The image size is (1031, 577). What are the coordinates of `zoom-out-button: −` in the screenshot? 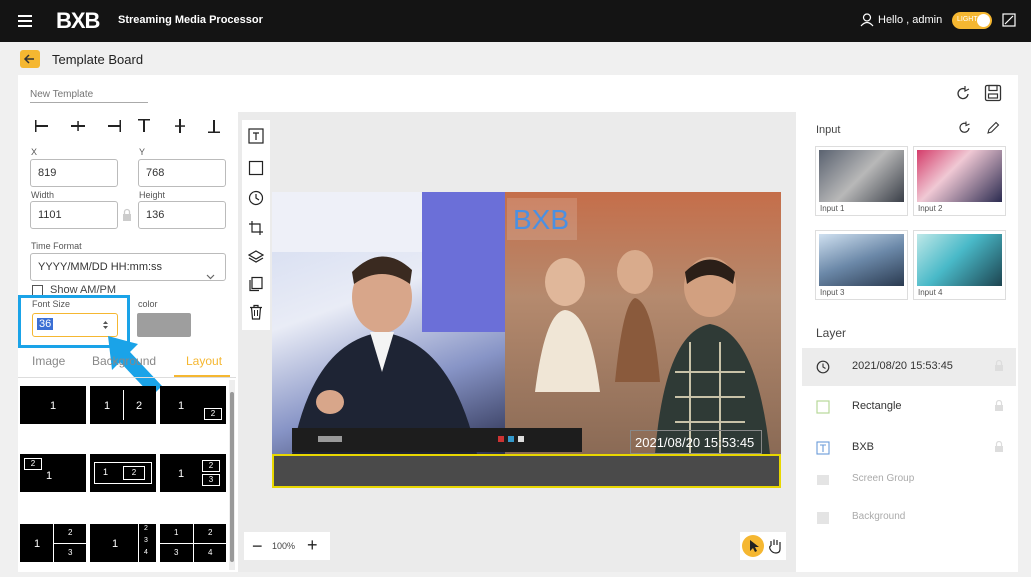 It's located at (257, 546).